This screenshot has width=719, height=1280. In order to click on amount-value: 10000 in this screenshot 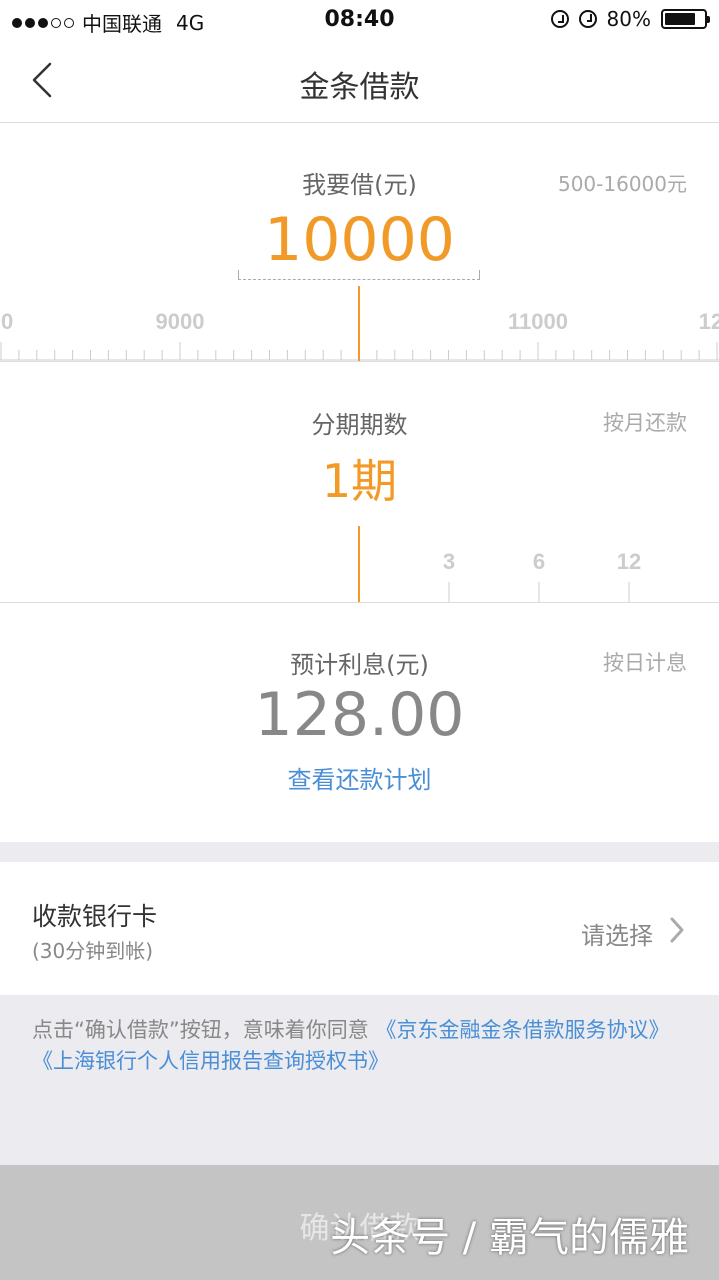, I will do `click(359, 240)`.